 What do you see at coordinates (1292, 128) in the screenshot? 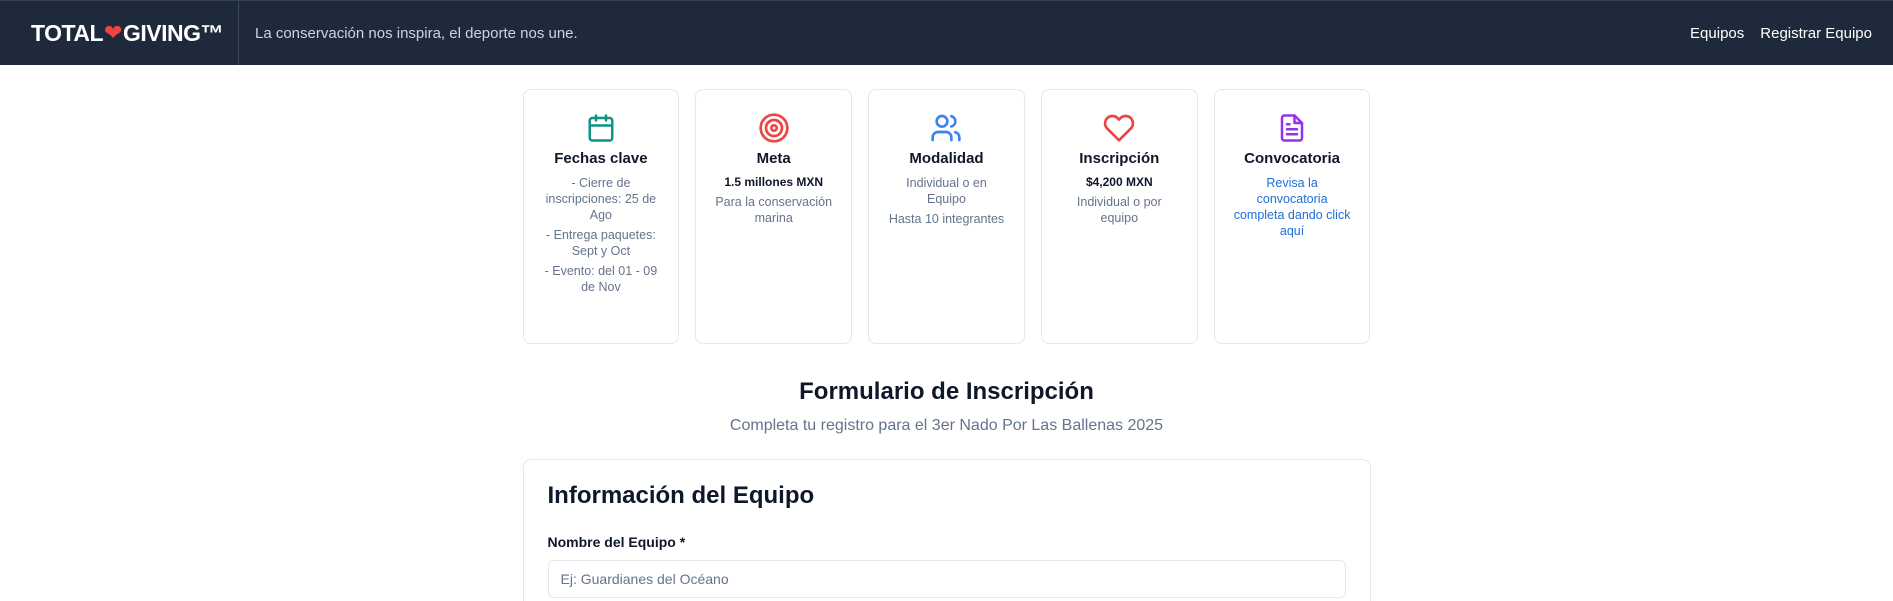
I see `document-icon` at bounding box center [1292, 128].